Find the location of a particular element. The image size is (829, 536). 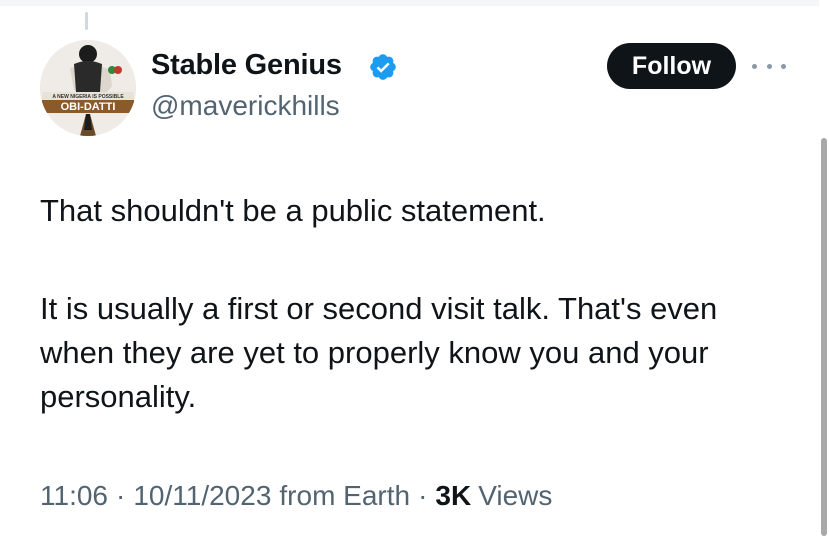

scrollbar-track is located at coordinates (824, 268).